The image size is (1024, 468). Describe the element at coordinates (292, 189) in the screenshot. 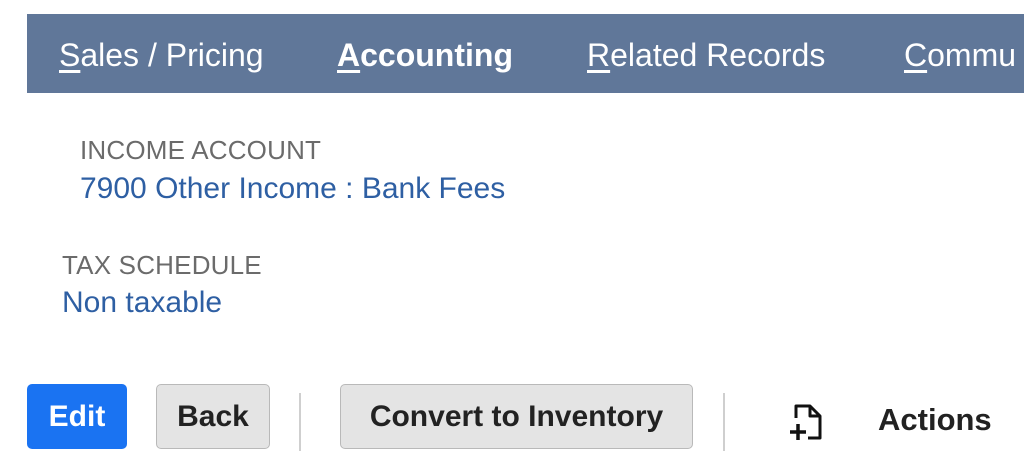

I see `income-account-value: 7900 Other Income : Bank Fees` at that location.